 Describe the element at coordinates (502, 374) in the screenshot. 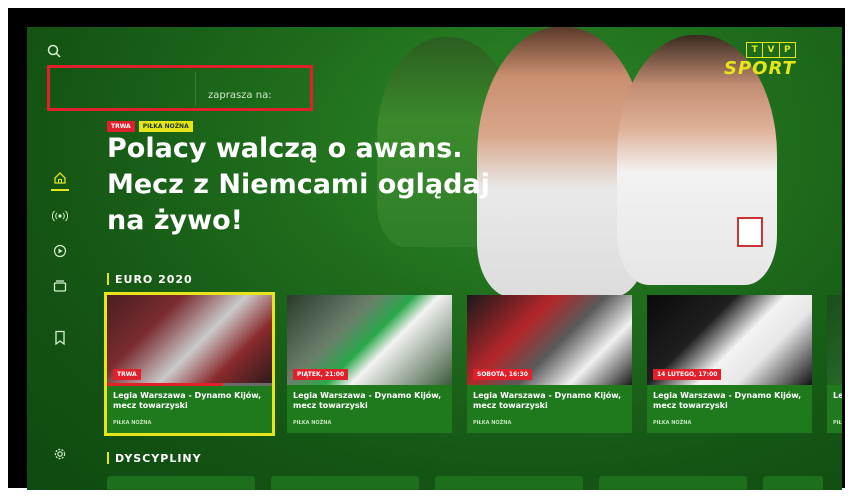

I see `event-badge: SOBOTA, 16:30` at that location.